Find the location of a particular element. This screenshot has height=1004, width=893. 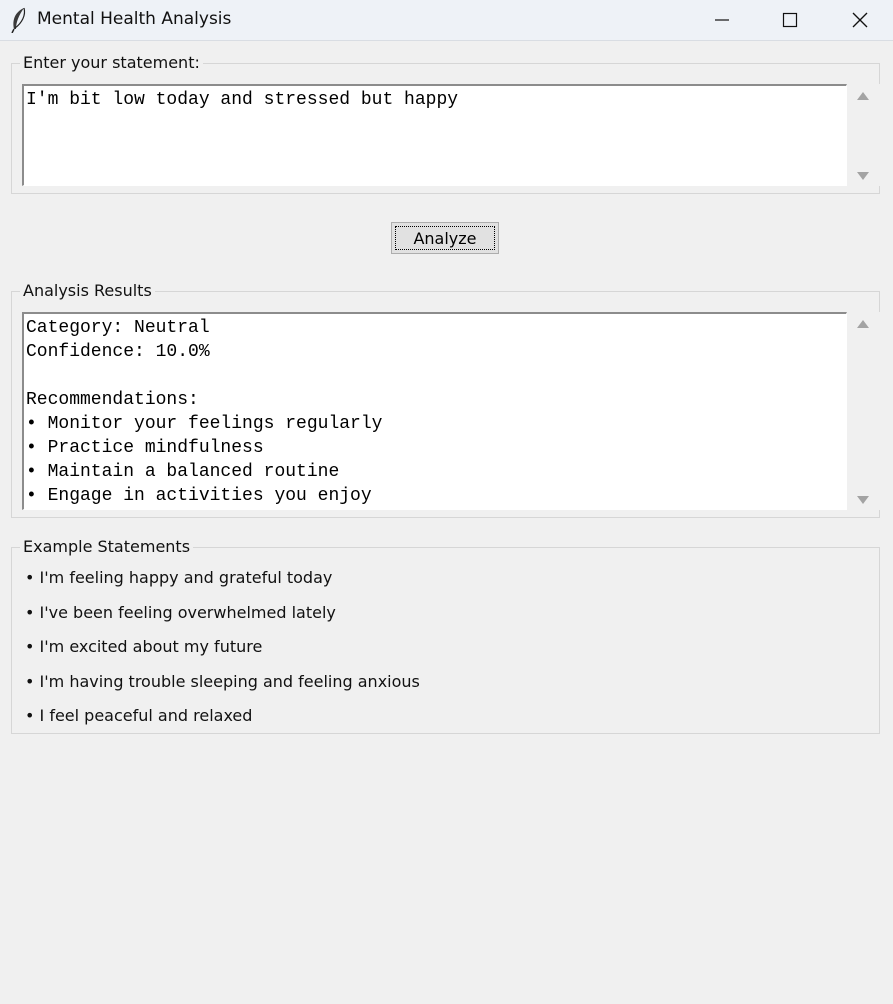

analyze-button: Analyze is located at coordinates (445, 238).